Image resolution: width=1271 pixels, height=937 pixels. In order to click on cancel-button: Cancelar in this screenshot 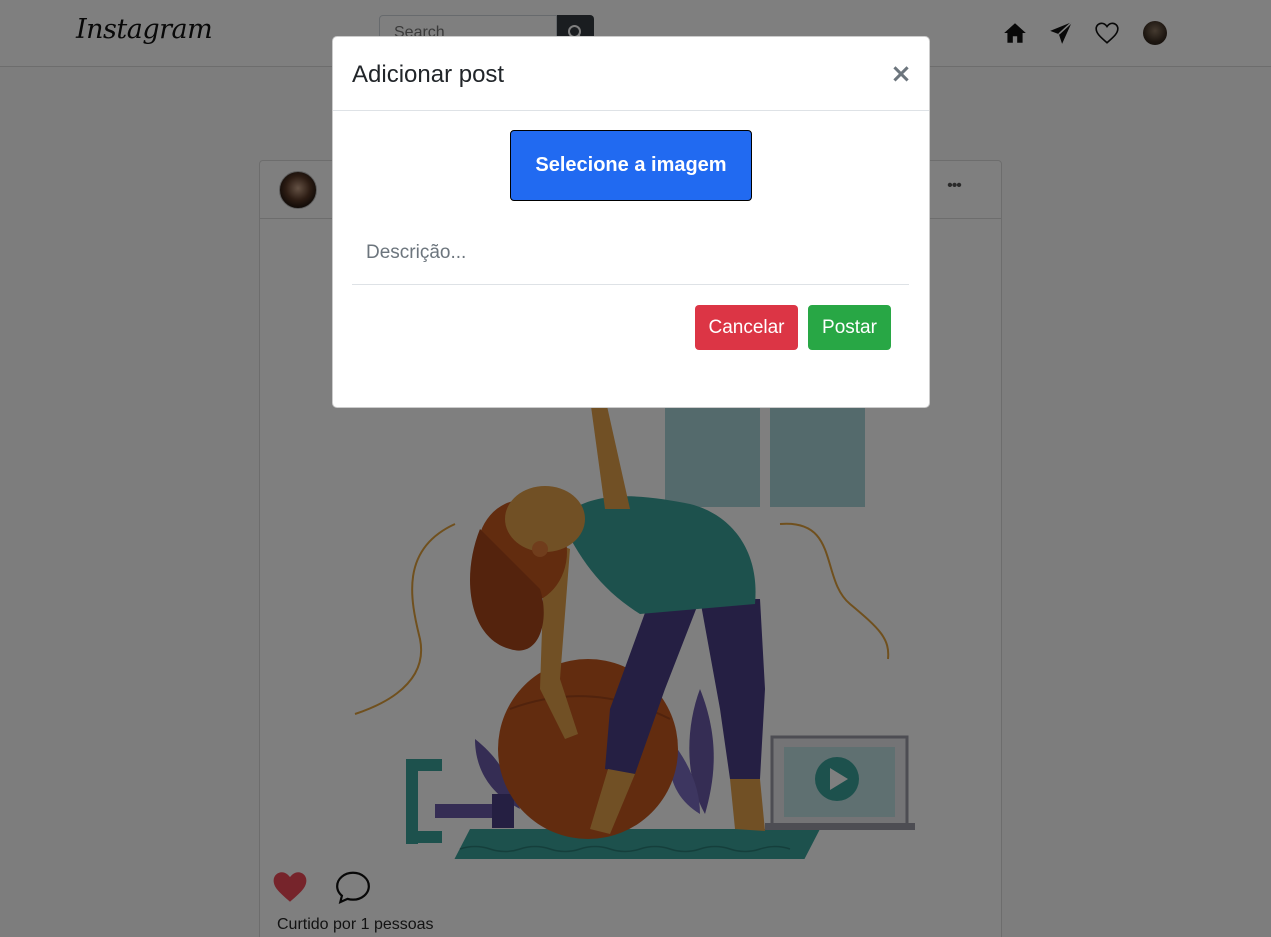, I will do `click(746, 327)`.